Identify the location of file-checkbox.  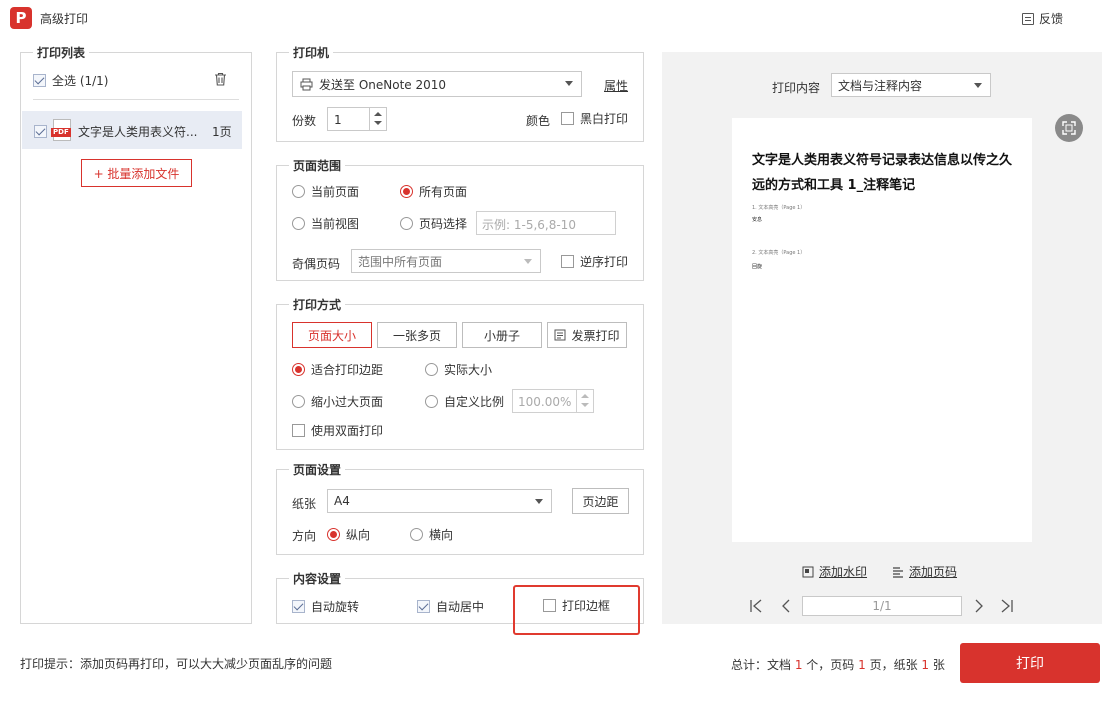
(40, 131).